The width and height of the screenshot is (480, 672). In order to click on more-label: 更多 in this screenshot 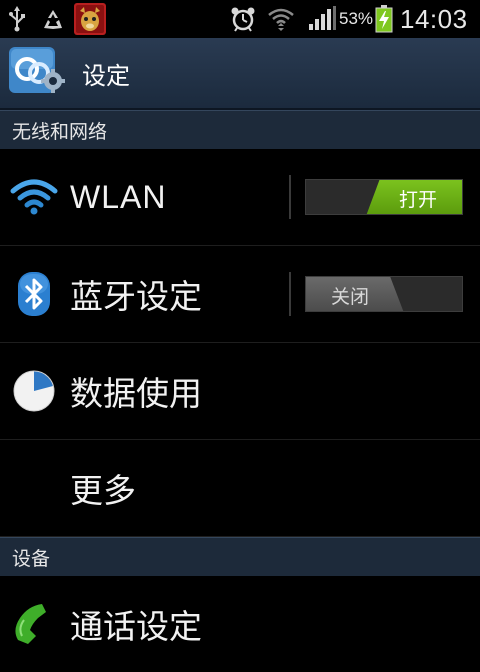, I will do `click(103, 490)`.